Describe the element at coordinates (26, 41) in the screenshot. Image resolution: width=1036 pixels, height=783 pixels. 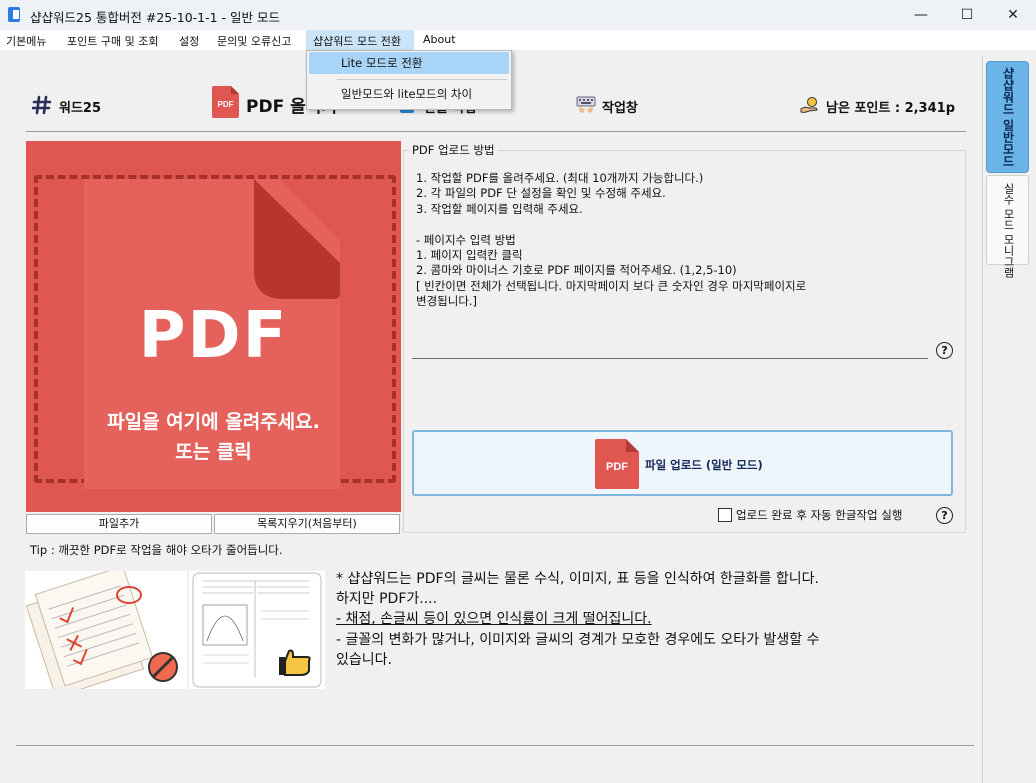
I see `menu-basic: 기본메뉴` at that location.